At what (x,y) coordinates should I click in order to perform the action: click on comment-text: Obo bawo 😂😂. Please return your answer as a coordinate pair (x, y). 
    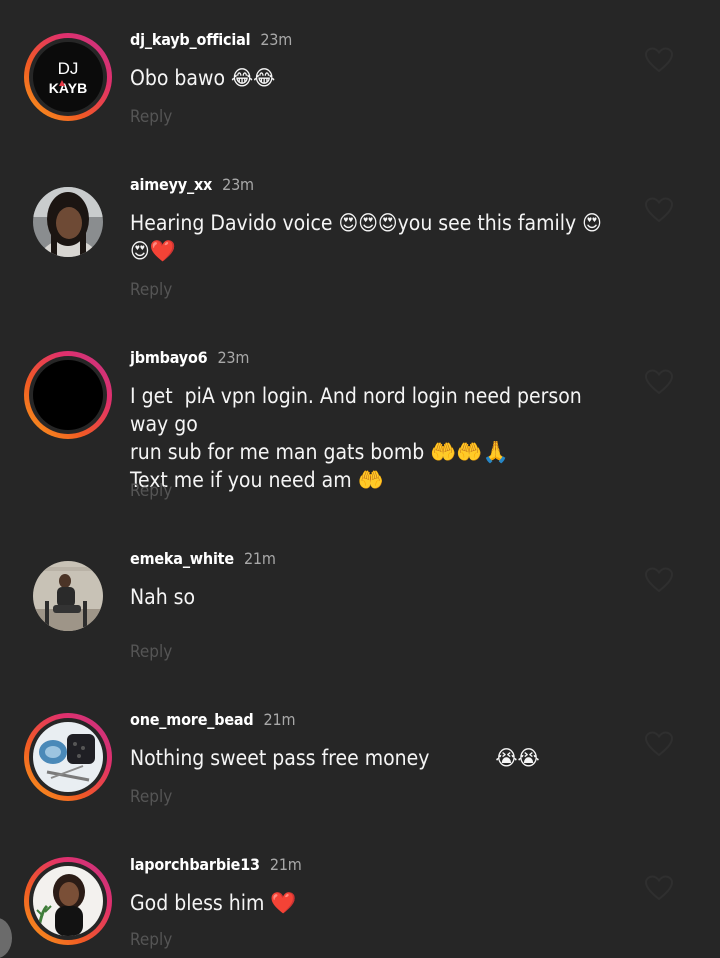
    Looking at the image, I should click on (203, 78).